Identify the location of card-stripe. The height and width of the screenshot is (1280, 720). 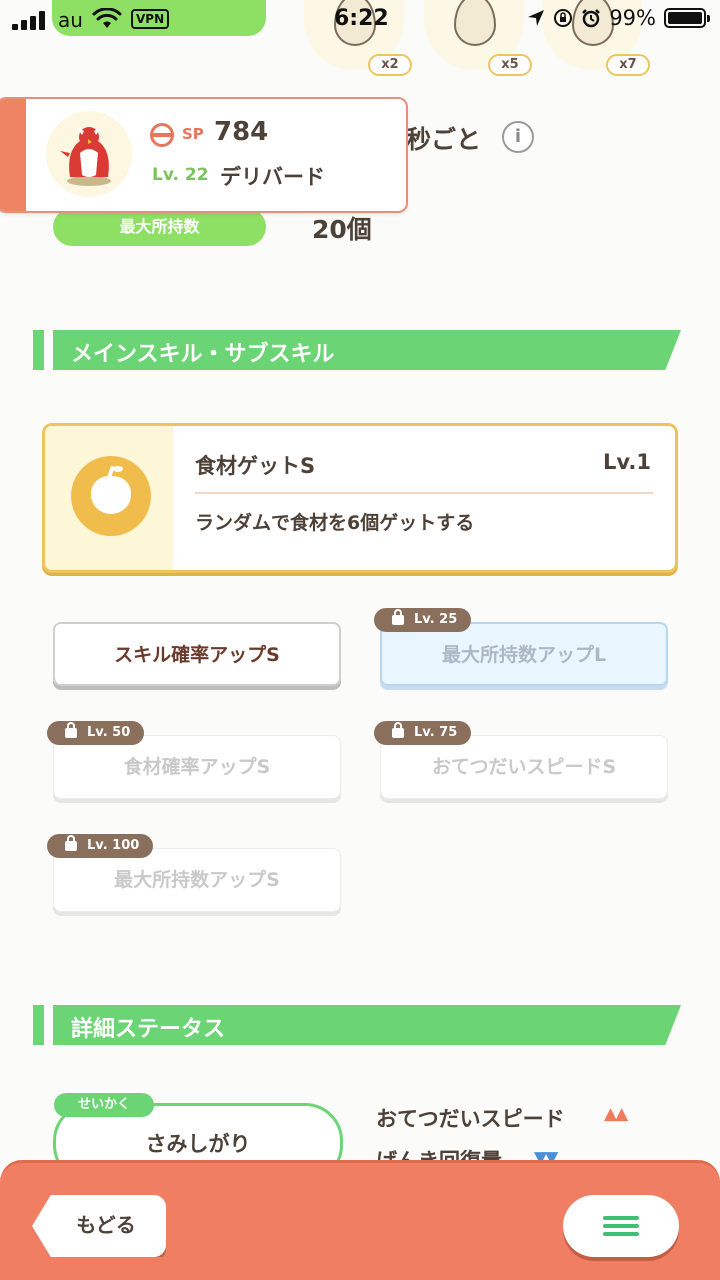
(13, 155).